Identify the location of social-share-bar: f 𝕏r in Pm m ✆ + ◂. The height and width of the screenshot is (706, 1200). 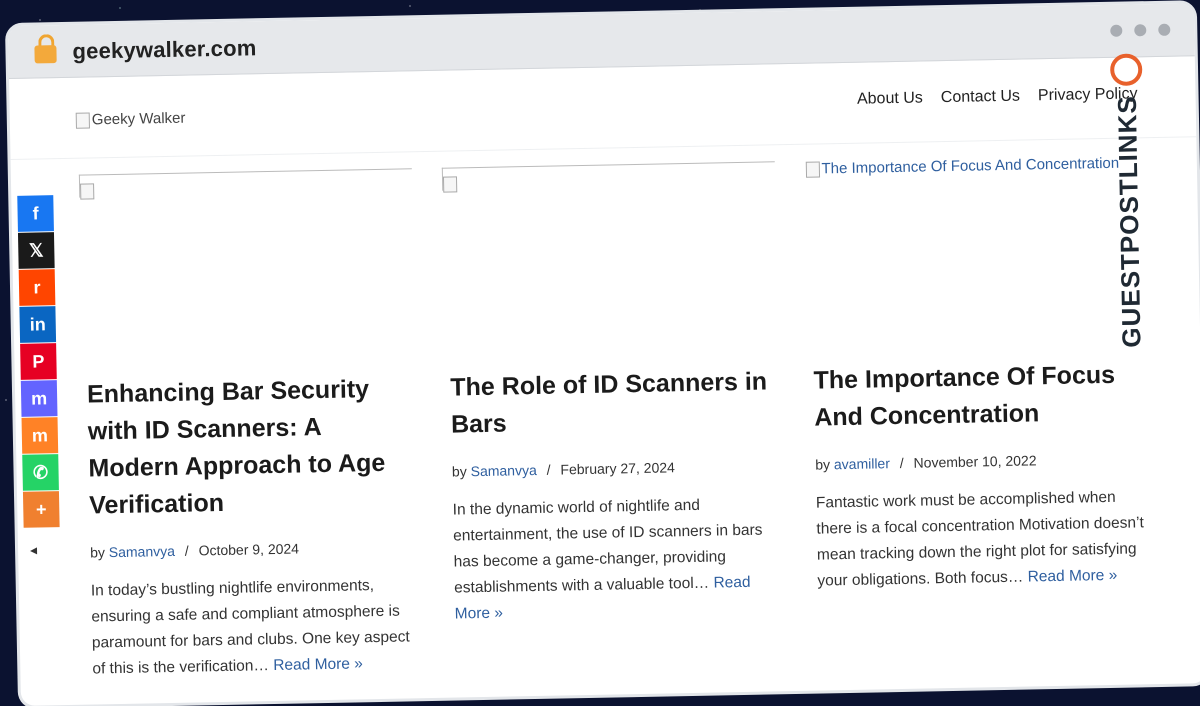
(39, 377).